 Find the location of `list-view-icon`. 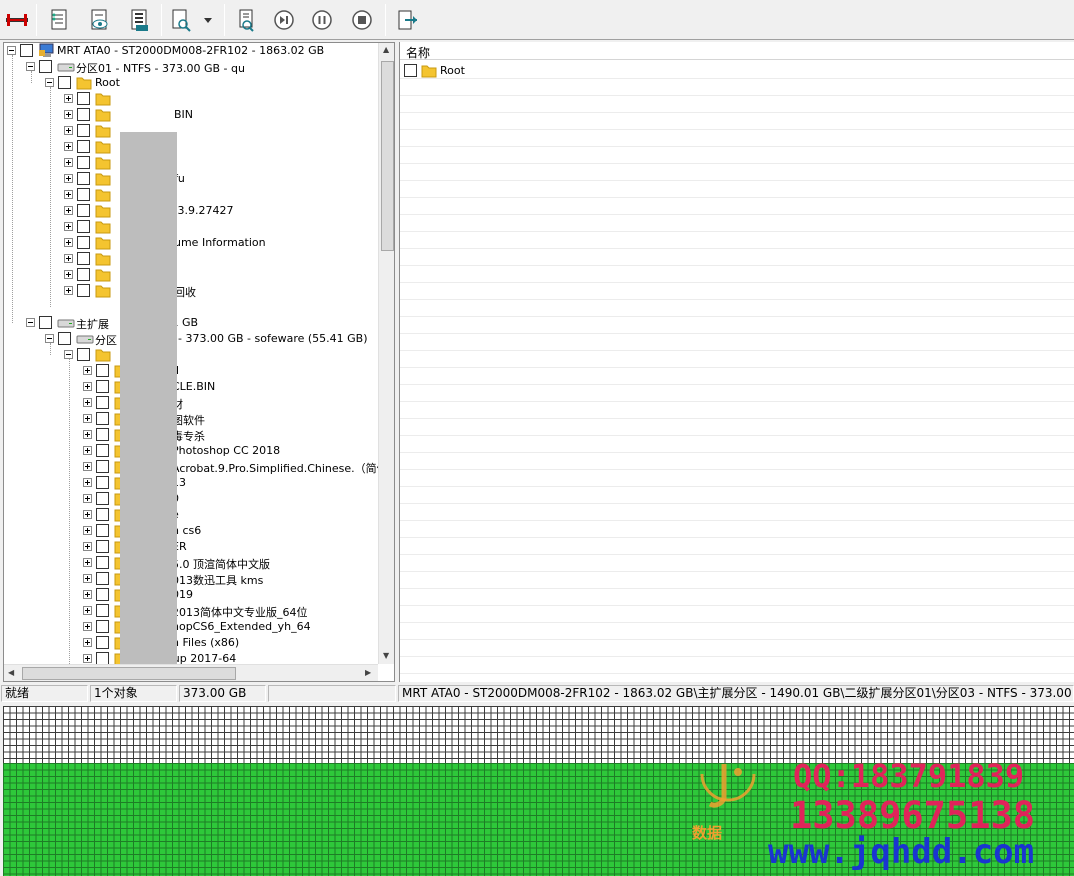

list-view-icon is located at coordinates (139, 20).